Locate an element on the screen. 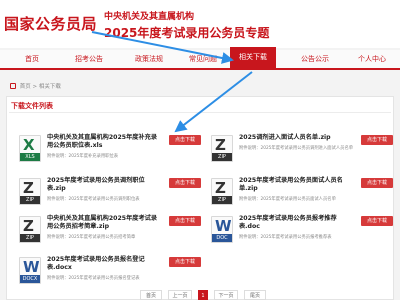 Image resolution: width=400 pixels, height=300 pixels. main-nav: 首页 招考公告 政策法规 常见问题 相关下载 公告公示 个人中心 is located at coordinates (200, 58).